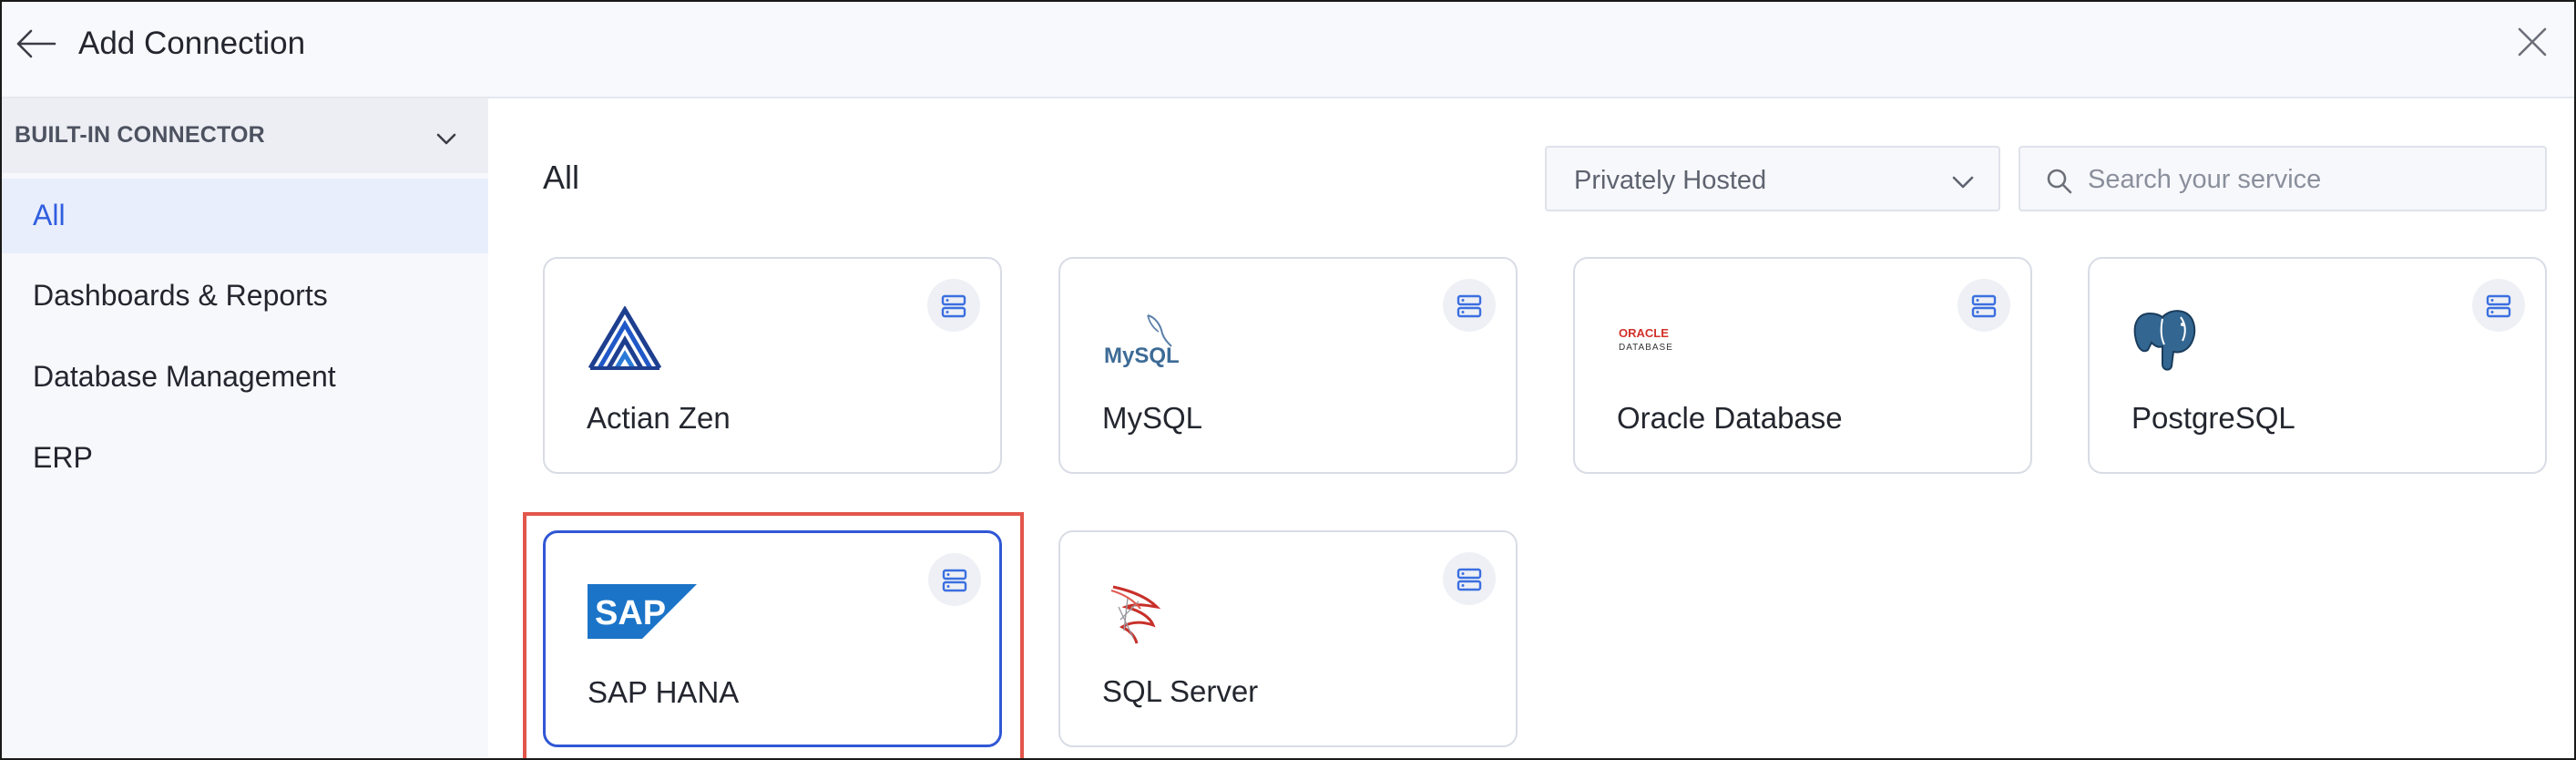 Image resolution: width=2576 pixels, height=760 pixels. I want to click on sidebar-section-label: BUILT-IN CONNECTOR, so click(140, 135).